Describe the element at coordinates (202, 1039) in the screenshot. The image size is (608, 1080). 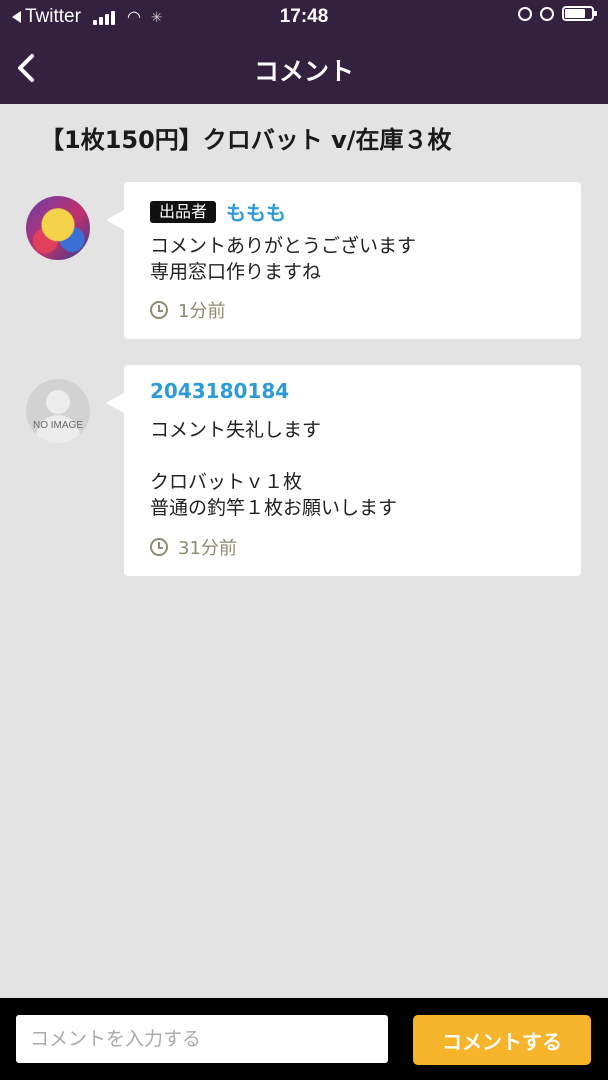
I see `comment-input` at that location.